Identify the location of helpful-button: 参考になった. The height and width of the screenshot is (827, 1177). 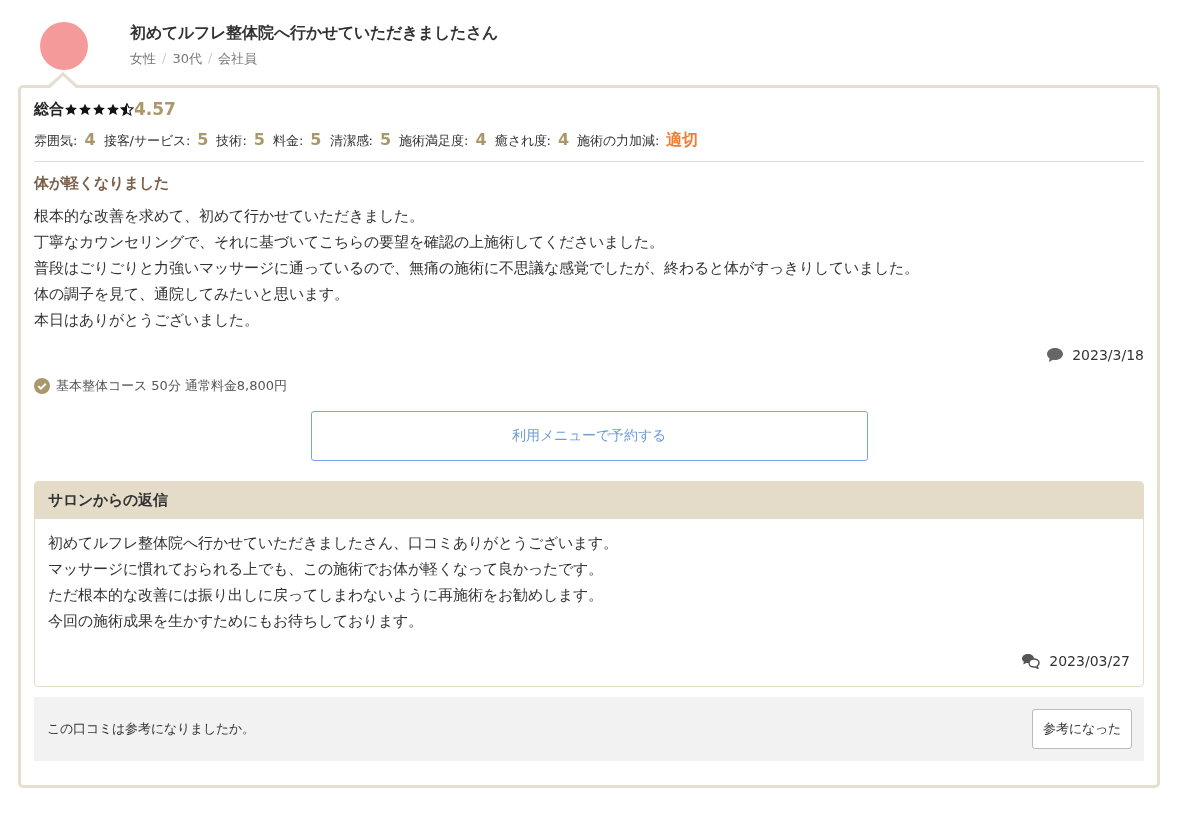
(1082, 729).